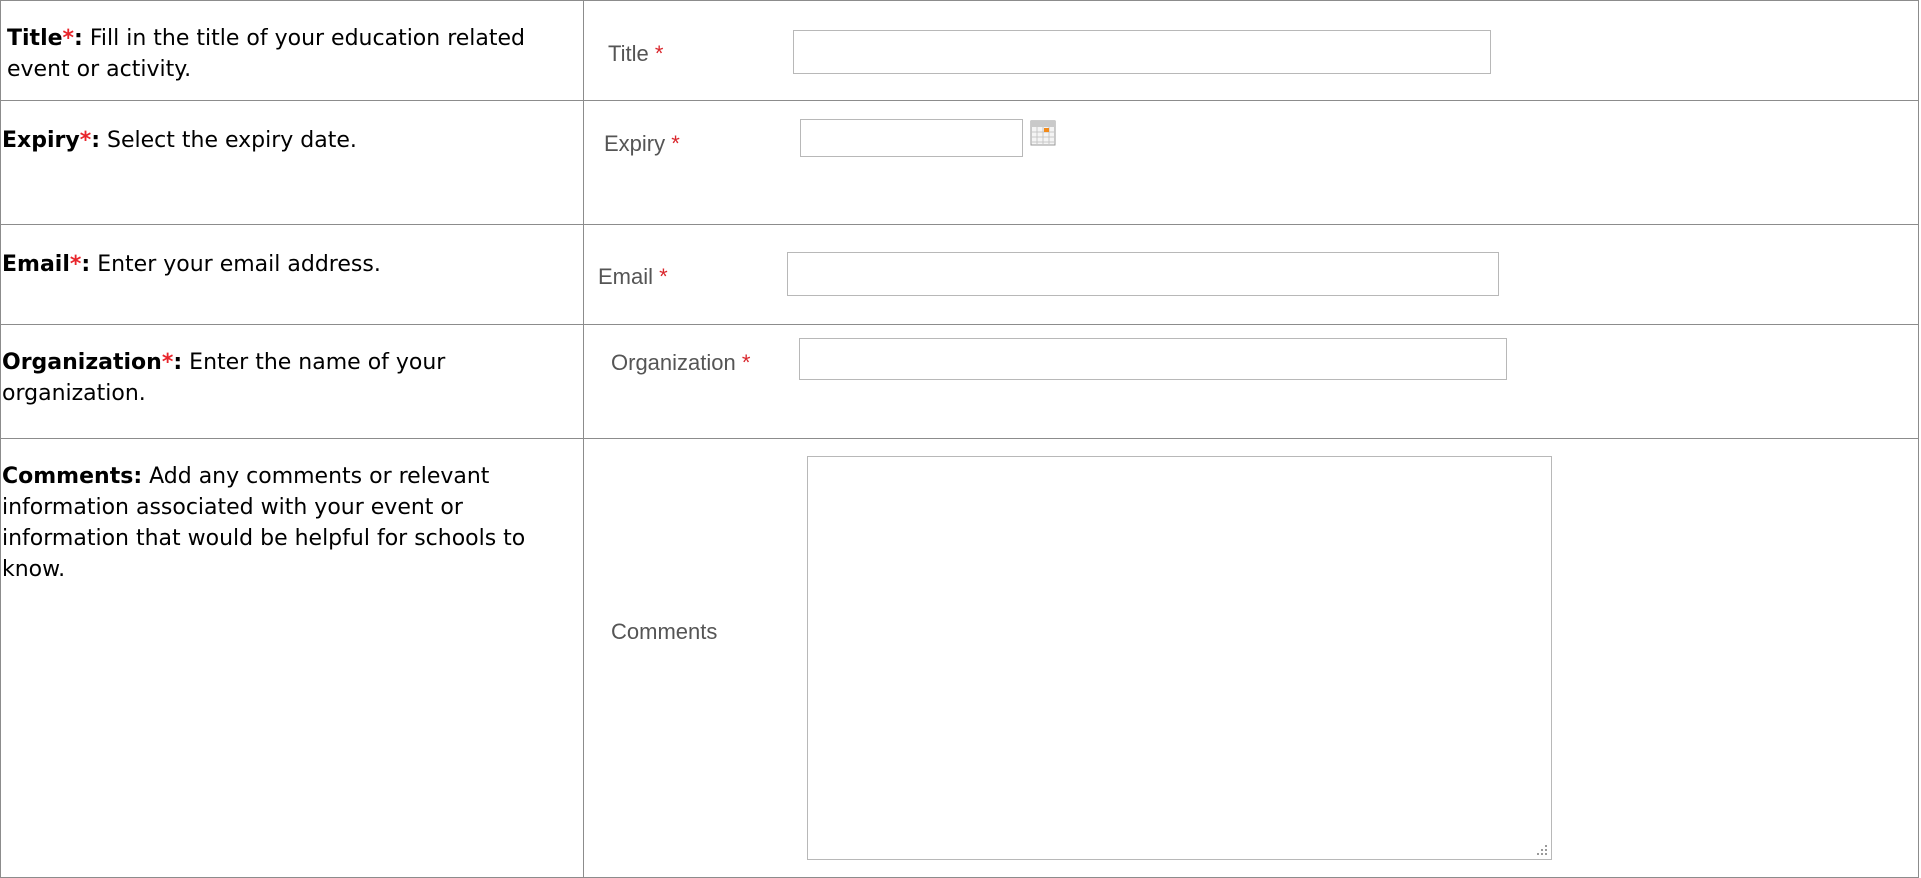 This screenshot has height=878, width=1921. Describe the element at coordinates (626, 277) in the screenshot. I see `email-field-label-text: Email` at that location.